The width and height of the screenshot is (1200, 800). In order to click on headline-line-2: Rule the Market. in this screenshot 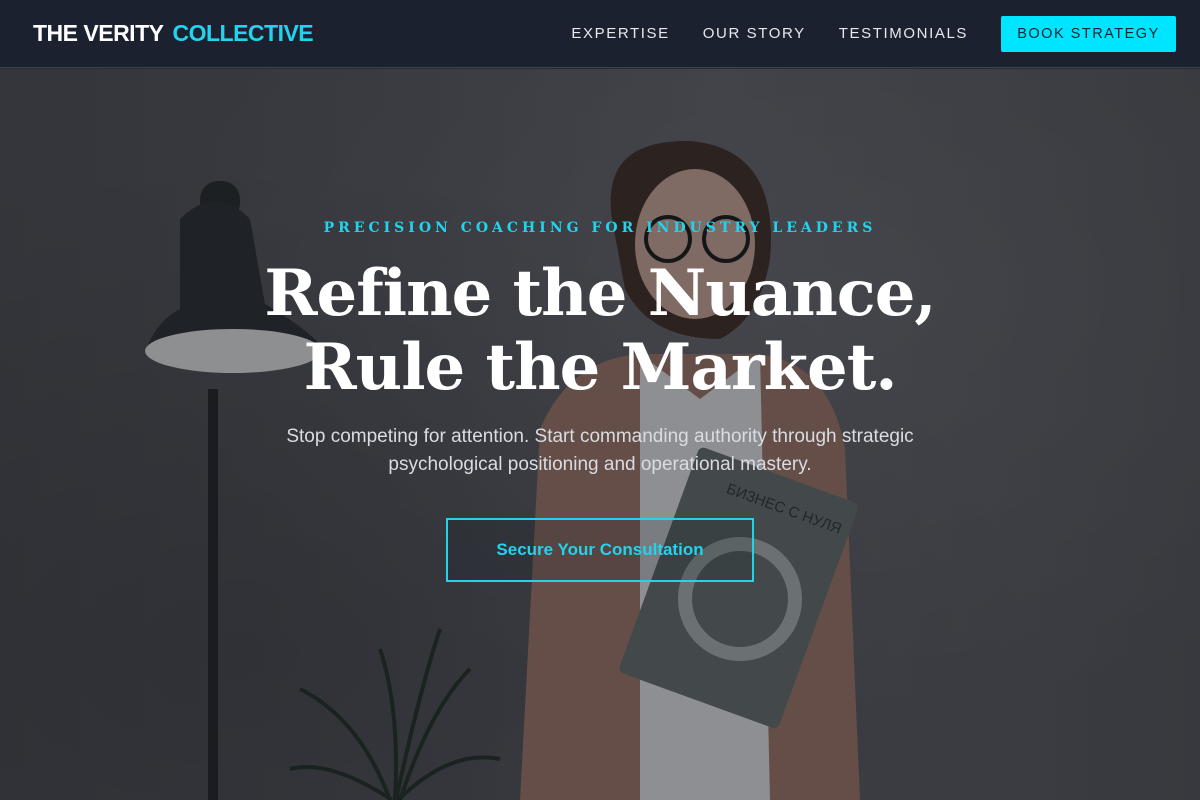, I will do `click(600, 367)`.